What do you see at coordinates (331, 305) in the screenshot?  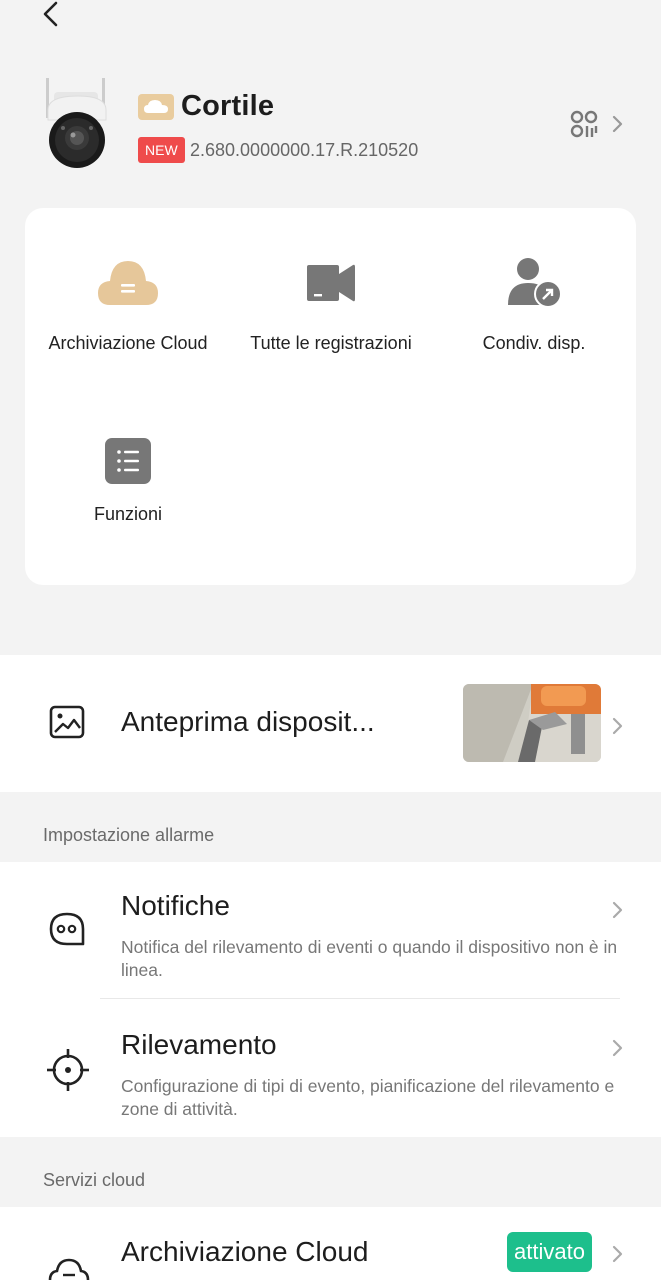 I see `feature-all-recordings: Tutte le registrazioni` at bounding box center [331, 305].